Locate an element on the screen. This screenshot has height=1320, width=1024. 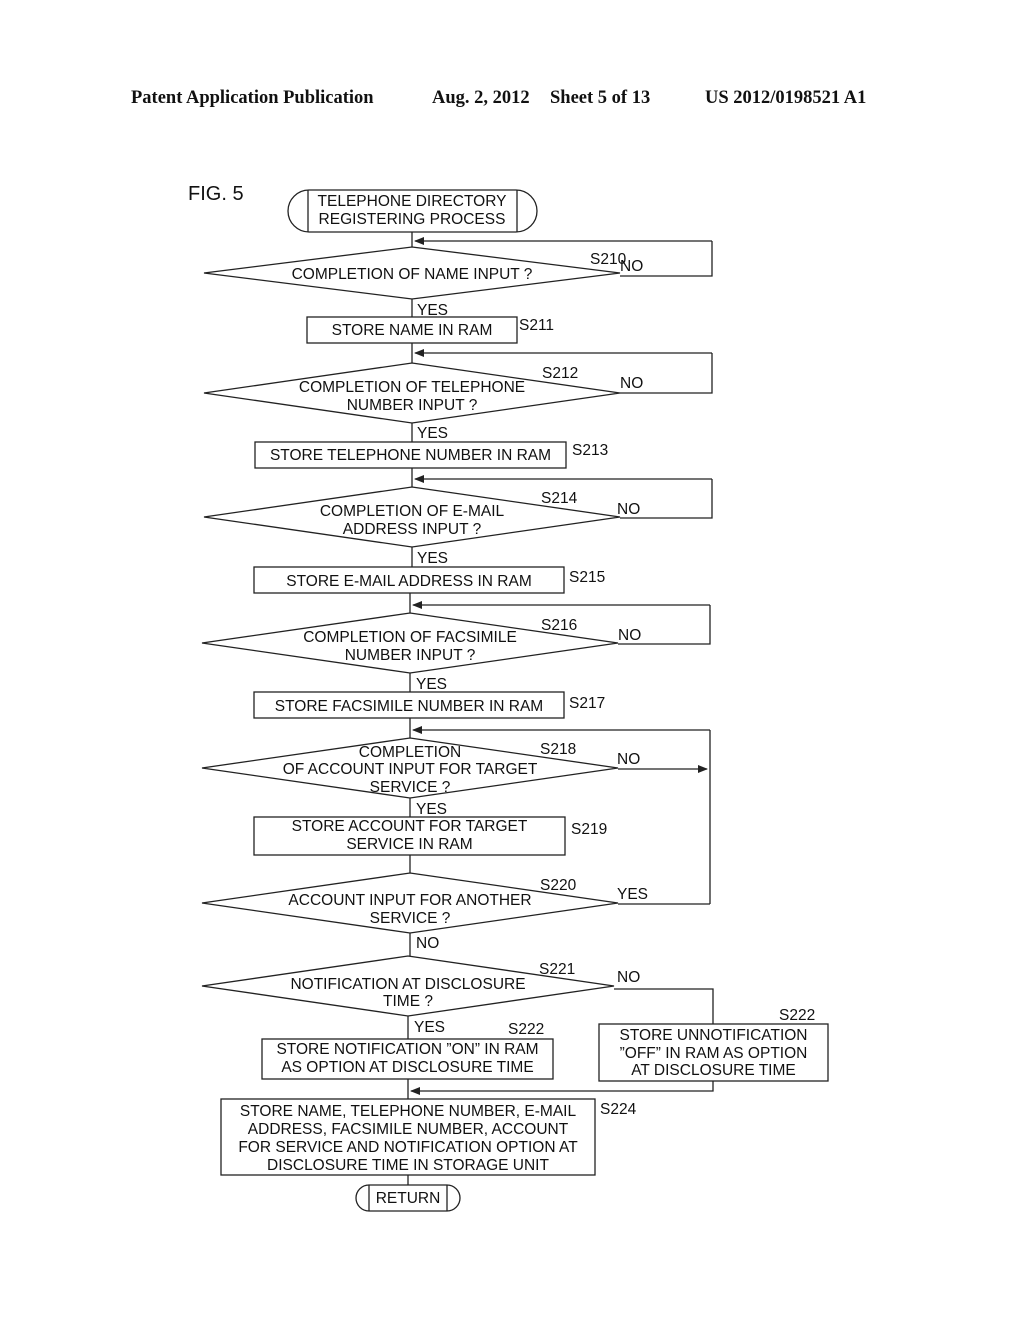
step-number: S211 is located at coordinates (536, 325).